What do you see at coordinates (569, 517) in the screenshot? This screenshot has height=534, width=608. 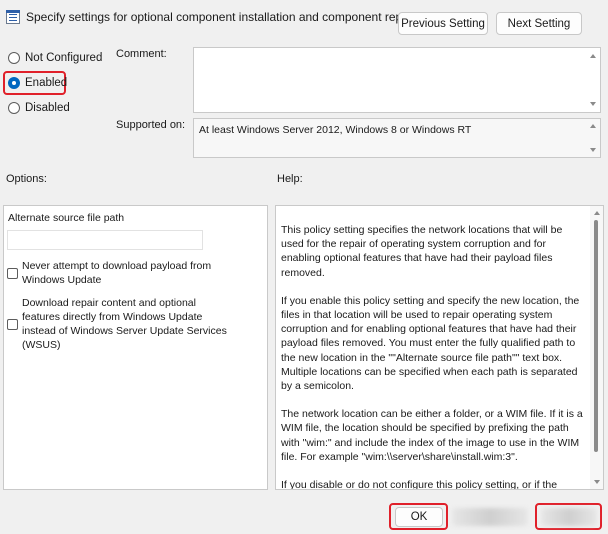 I see `apply-button-blurred` at bounding box center [569, 517].